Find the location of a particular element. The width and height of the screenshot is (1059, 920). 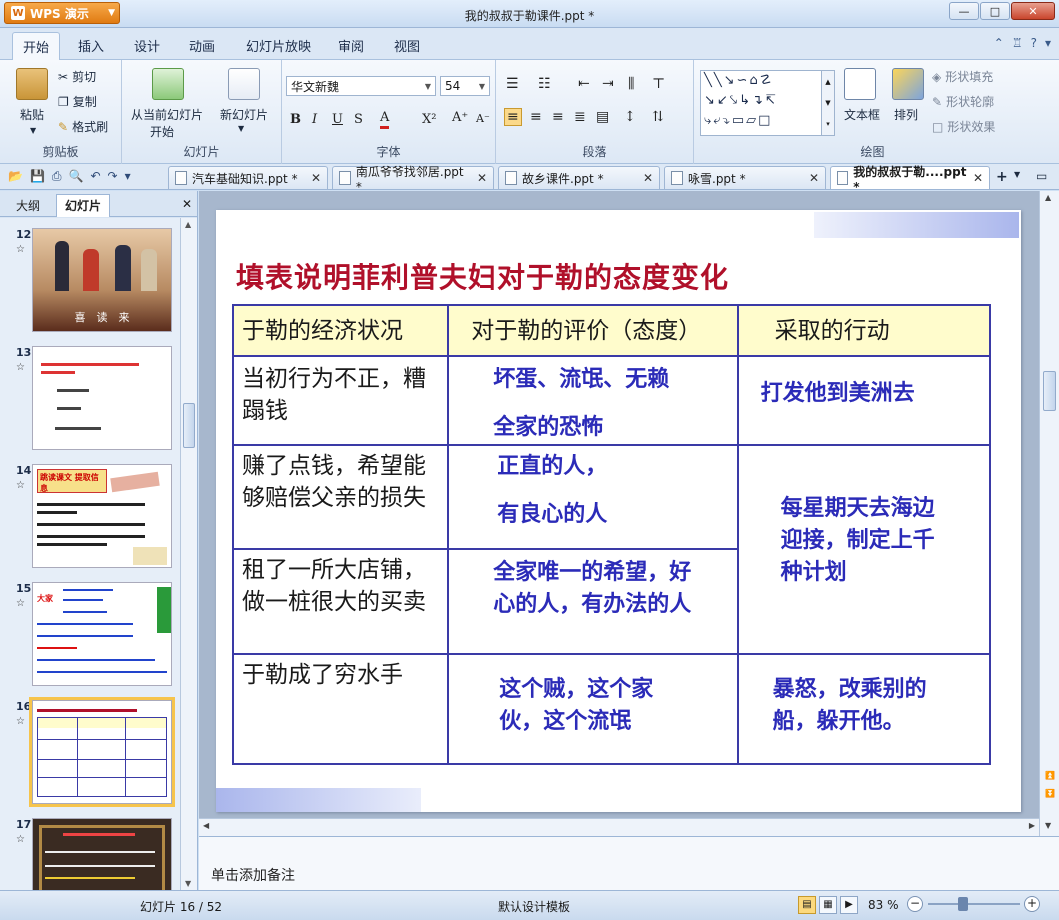

slideshow-start-icon is located at coordinates (168, 84).